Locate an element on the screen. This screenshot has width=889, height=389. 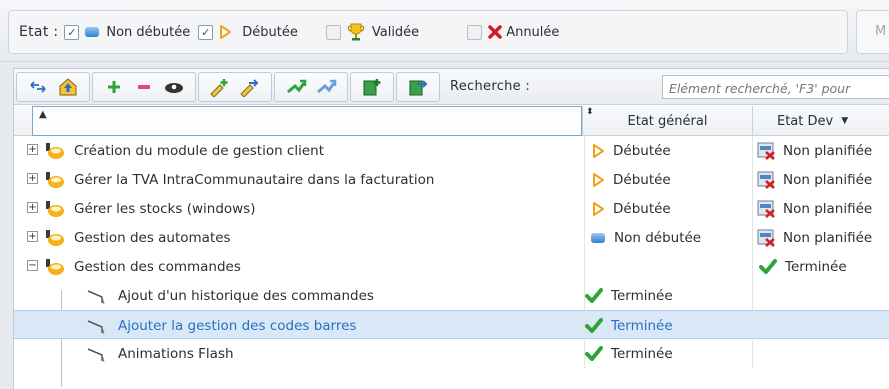
filter-validated: ✓ Validée is located at coordinates (372, 32).